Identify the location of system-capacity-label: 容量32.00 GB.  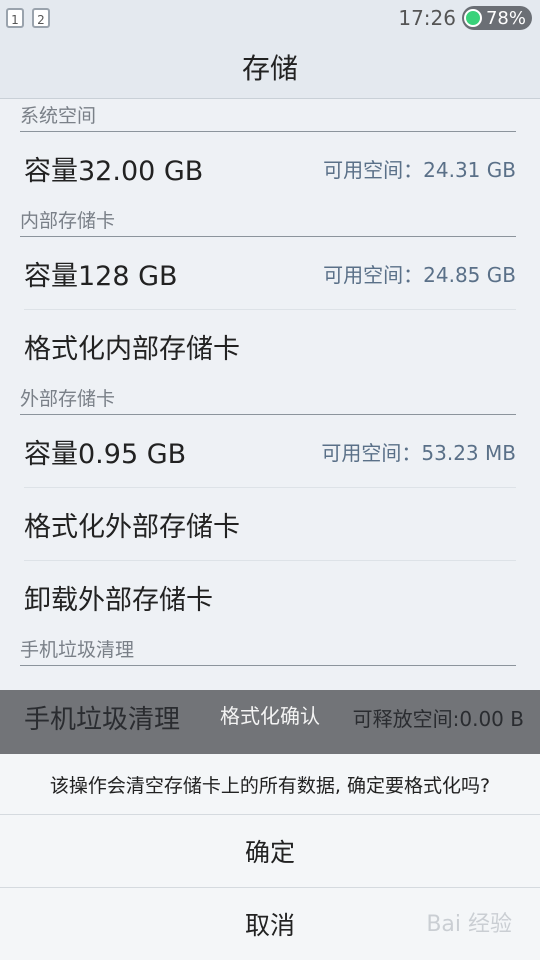
(114, 171).